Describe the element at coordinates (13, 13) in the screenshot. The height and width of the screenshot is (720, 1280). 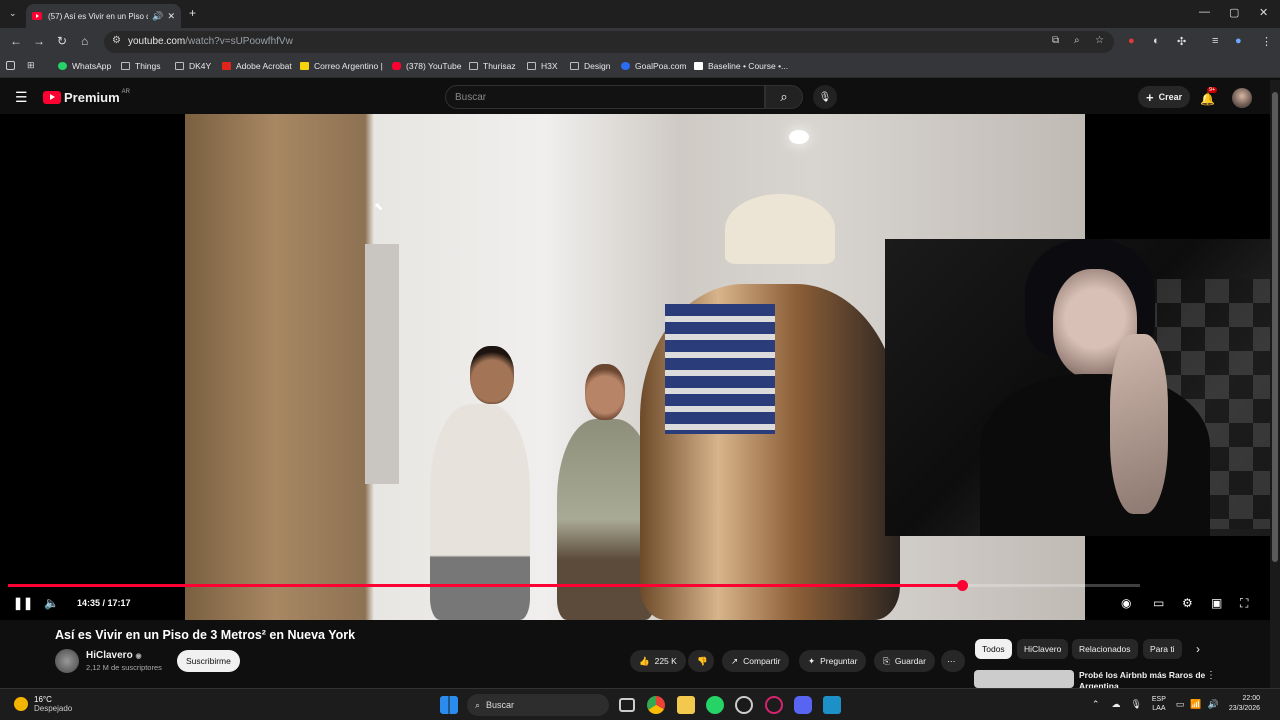
I see `tab-search-chevron-icon: ⌄` at that location.